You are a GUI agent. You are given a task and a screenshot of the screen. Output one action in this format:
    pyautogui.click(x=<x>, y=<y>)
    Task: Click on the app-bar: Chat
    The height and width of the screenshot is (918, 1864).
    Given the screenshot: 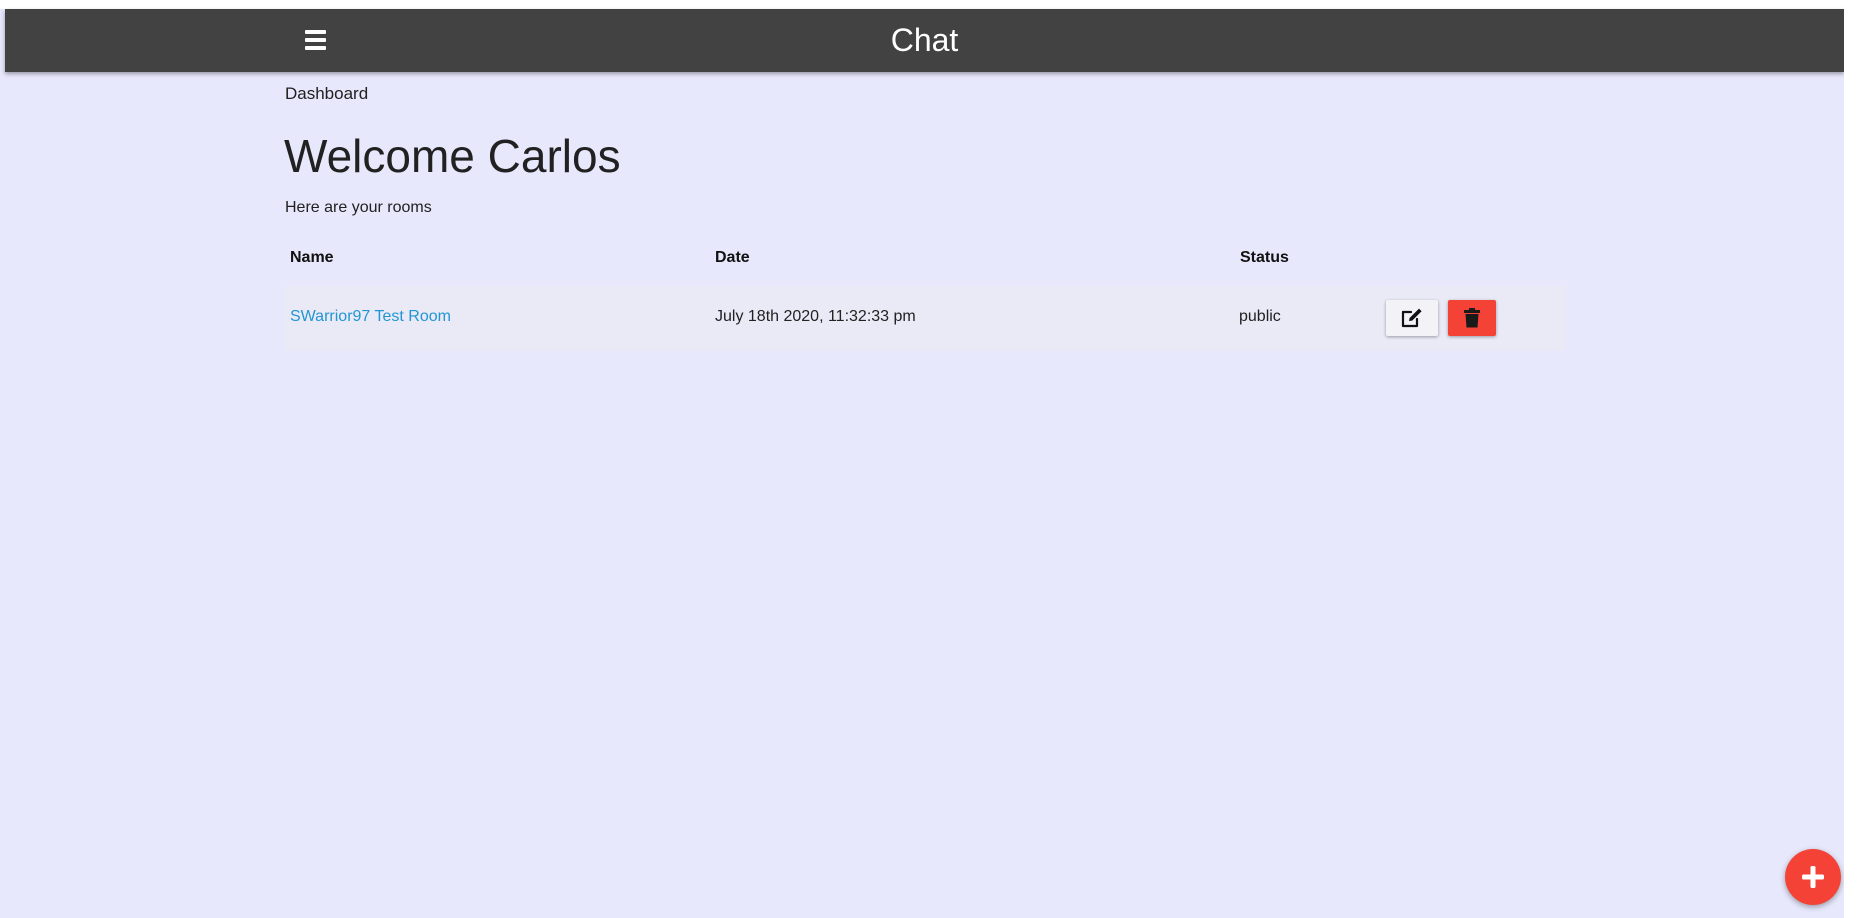 What is the action you would take?
    pyautogui.click(x=924, y=40)
    